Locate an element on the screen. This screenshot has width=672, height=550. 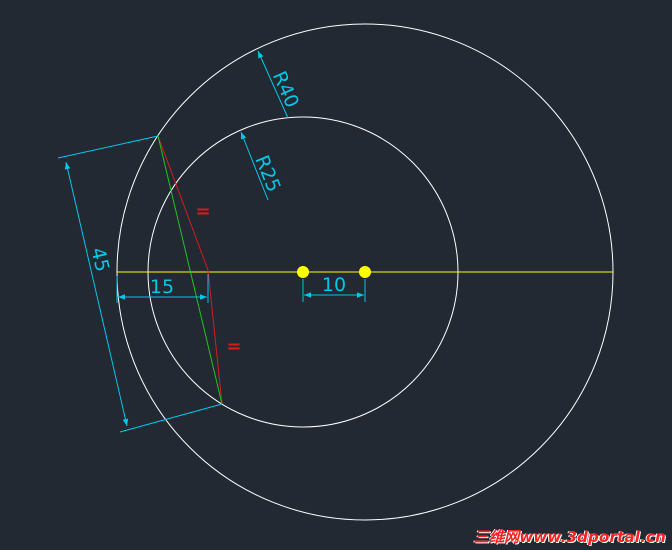
inner-circle-center-point is located at coordinates (303, 272).